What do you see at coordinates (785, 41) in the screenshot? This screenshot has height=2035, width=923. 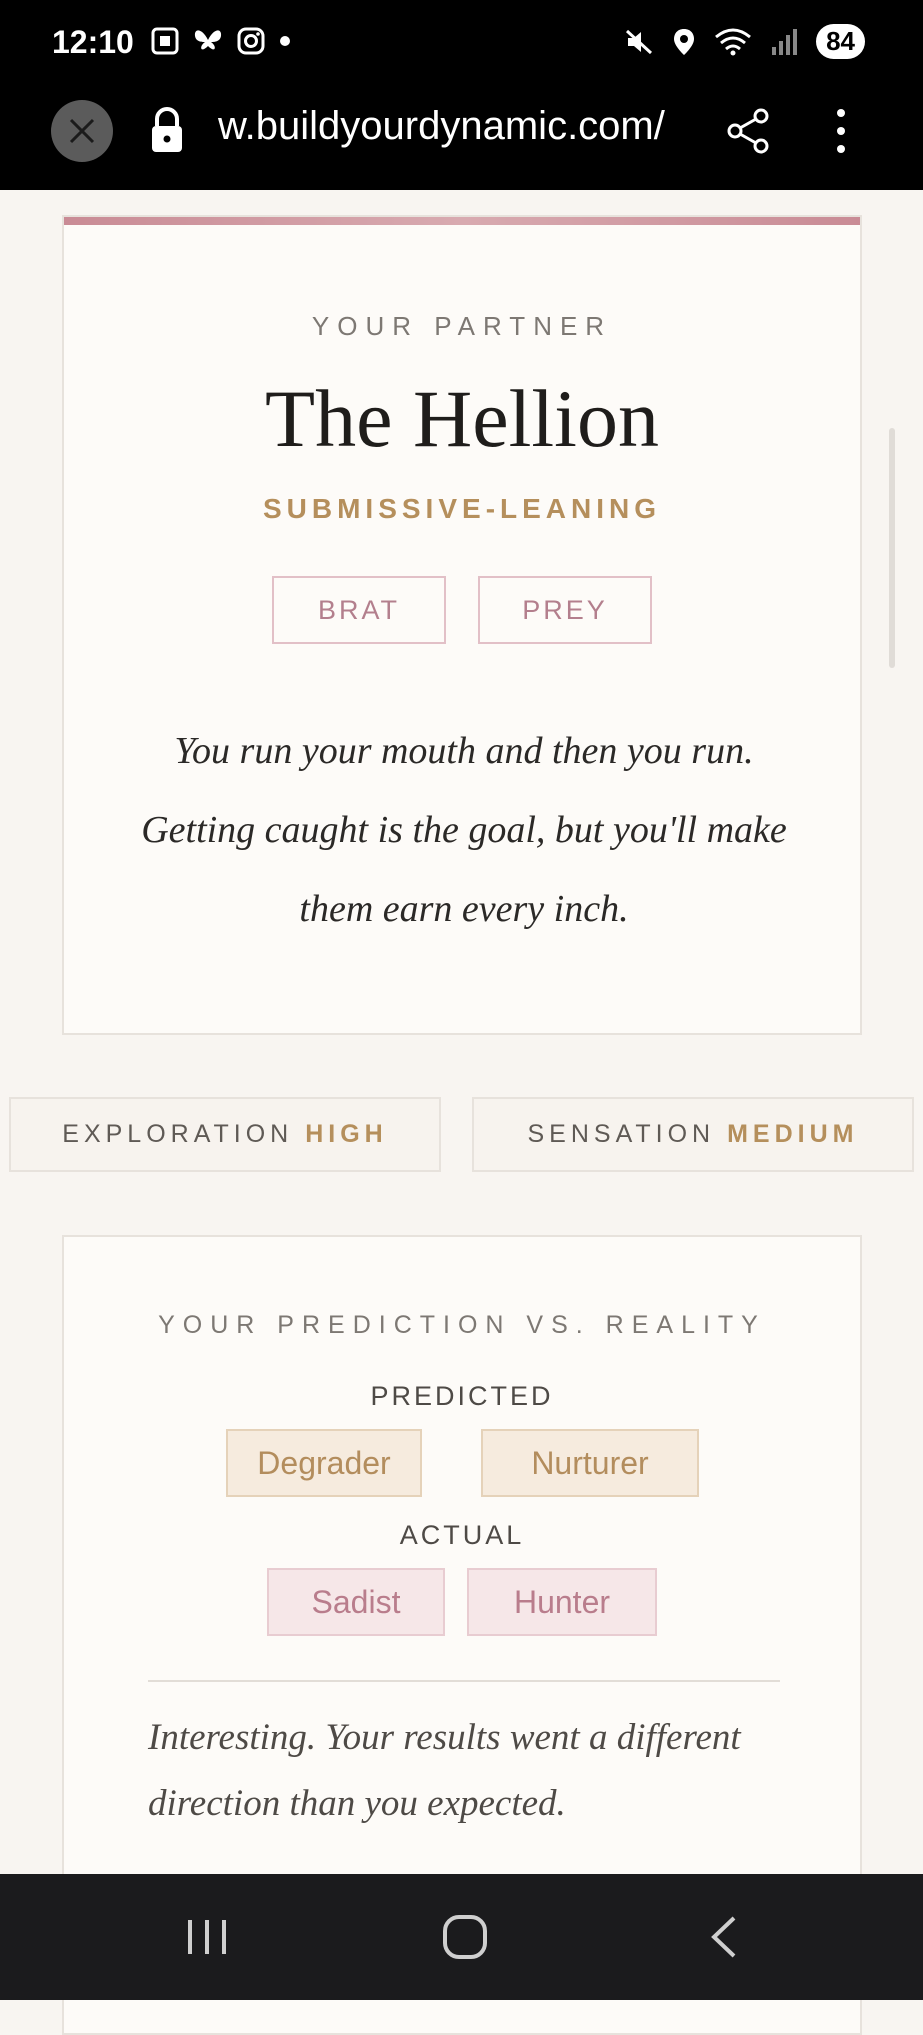 I see `signal-icon` at bounding box center [785, 41].